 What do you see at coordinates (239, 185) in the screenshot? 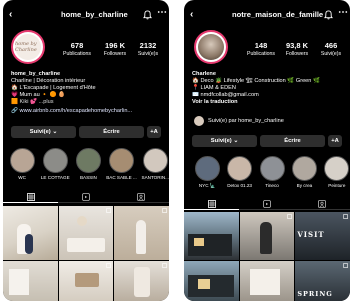
I see `highlight-label: Detox 01.23` at bounding box center [239, 185].